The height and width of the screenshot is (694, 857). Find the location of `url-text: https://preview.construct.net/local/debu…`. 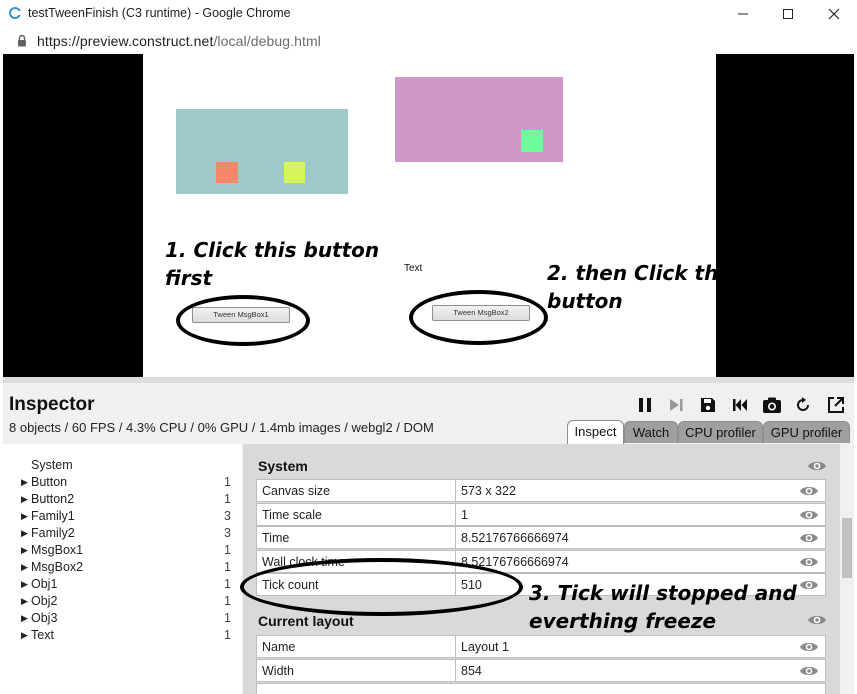

url-text: https://preview.construct.net/local/debu… is located at coordinates (179, 41).